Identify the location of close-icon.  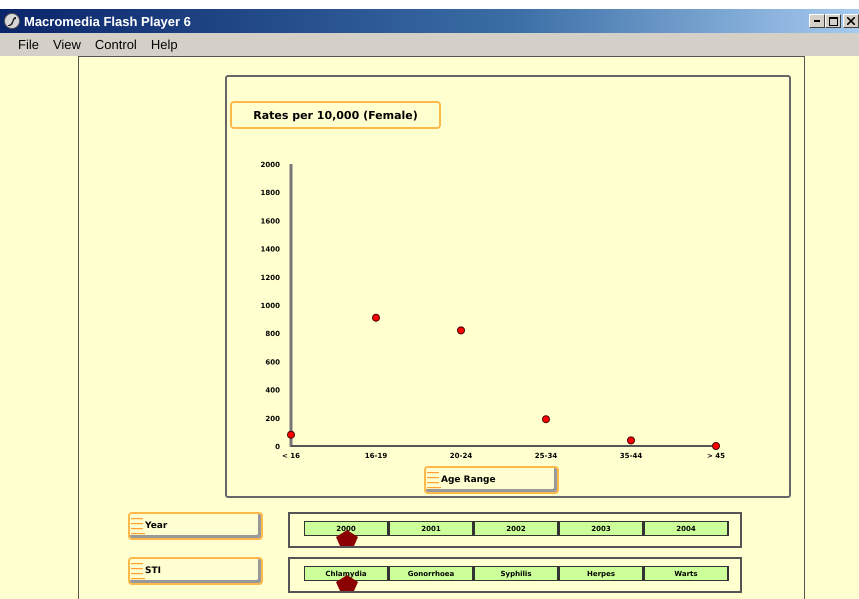
(851, 21).